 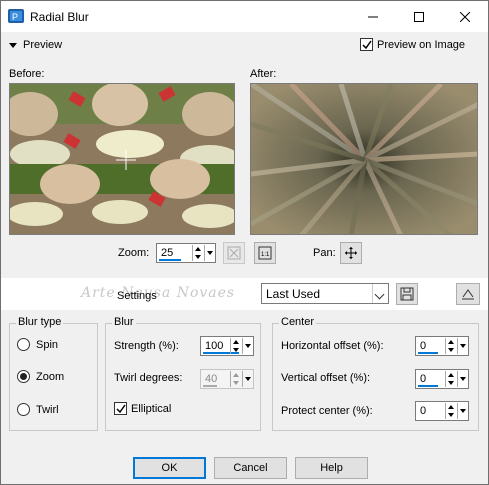 I want to click on protect-center-spinner, so click(x=450, y=411).